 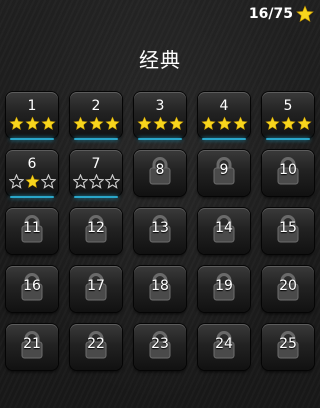 What do you see at coordinates (270, 14) in the screenshot?
I see `star-count-label: 16/75` at bounding box center [270, 14].